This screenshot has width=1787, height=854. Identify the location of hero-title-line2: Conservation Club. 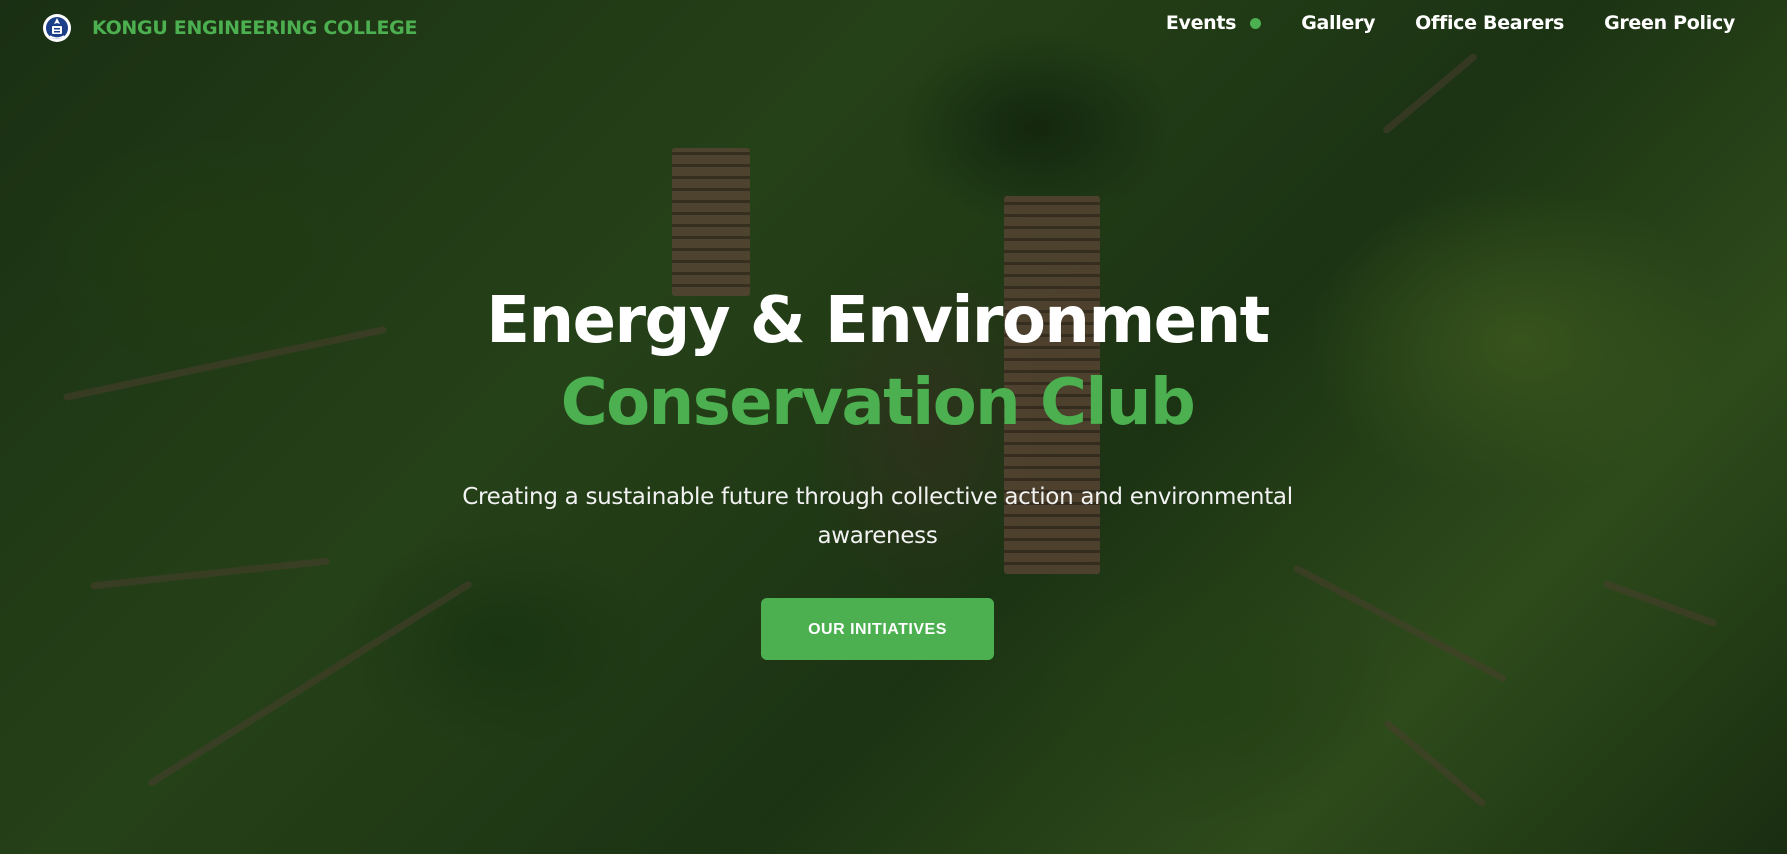
(878, 403).